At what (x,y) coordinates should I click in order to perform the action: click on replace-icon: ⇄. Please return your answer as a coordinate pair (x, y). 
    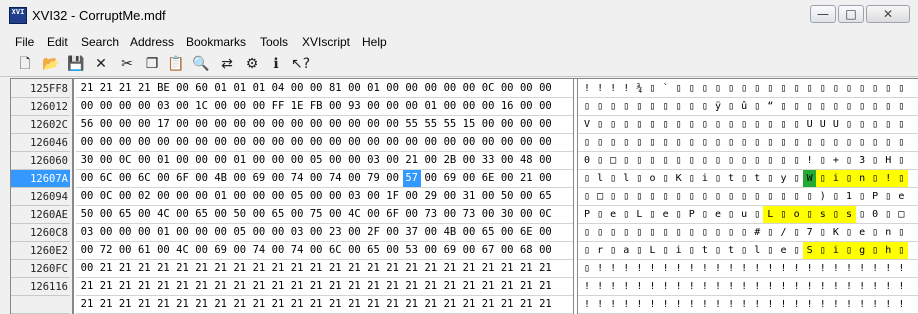
    Looking at the image, I should click on (227, 64).